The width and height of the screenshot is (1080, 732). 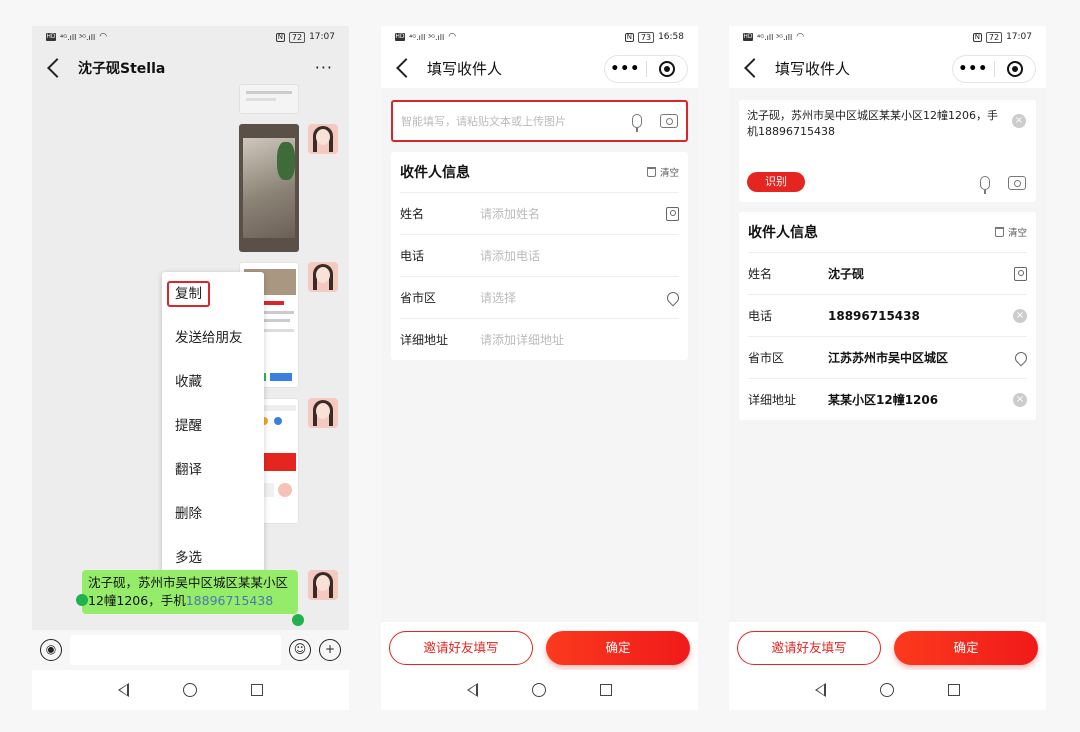 I want to click on address-input: 某某小区12幢1206, so click(x=920, y=399).